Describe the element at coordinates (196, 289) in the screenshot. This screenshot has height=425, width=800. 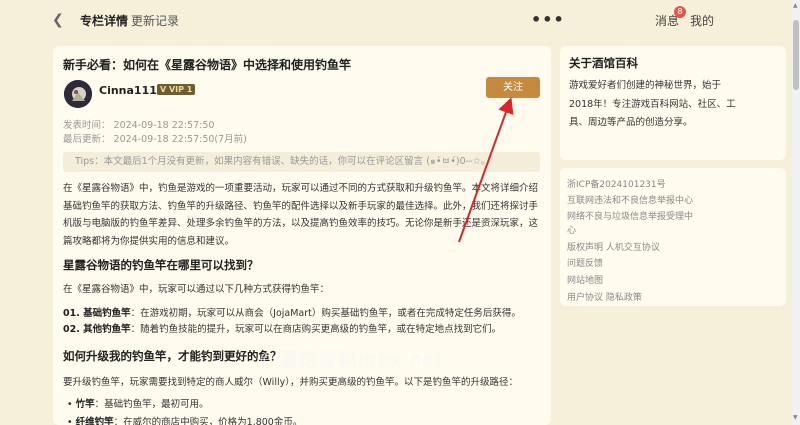
I see `where-intro-text: 在《星露谷物语》中，玩家可以通过以下几种方式获得钓鱼竿：` at that location.